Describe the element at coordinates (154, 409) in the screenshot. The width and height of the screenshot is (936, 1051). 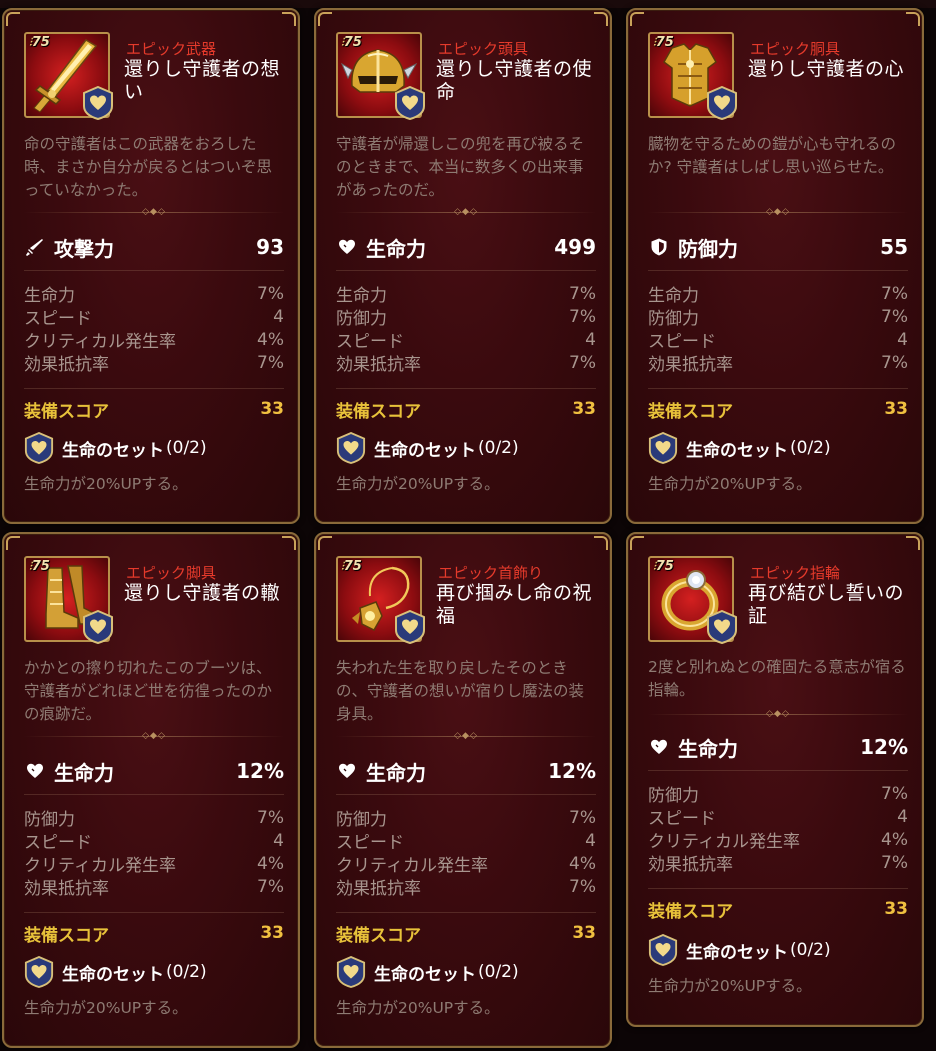
I see `equipment-score: 装備スコア 33` at that location.